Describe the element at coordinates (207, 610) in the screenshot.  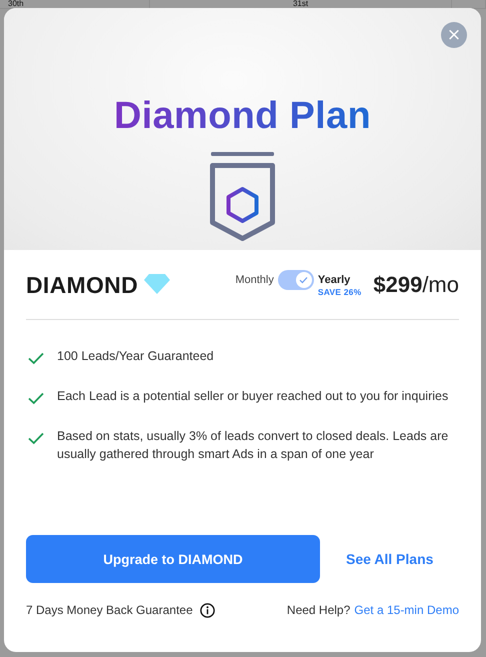
I see `info-icon` at that location.